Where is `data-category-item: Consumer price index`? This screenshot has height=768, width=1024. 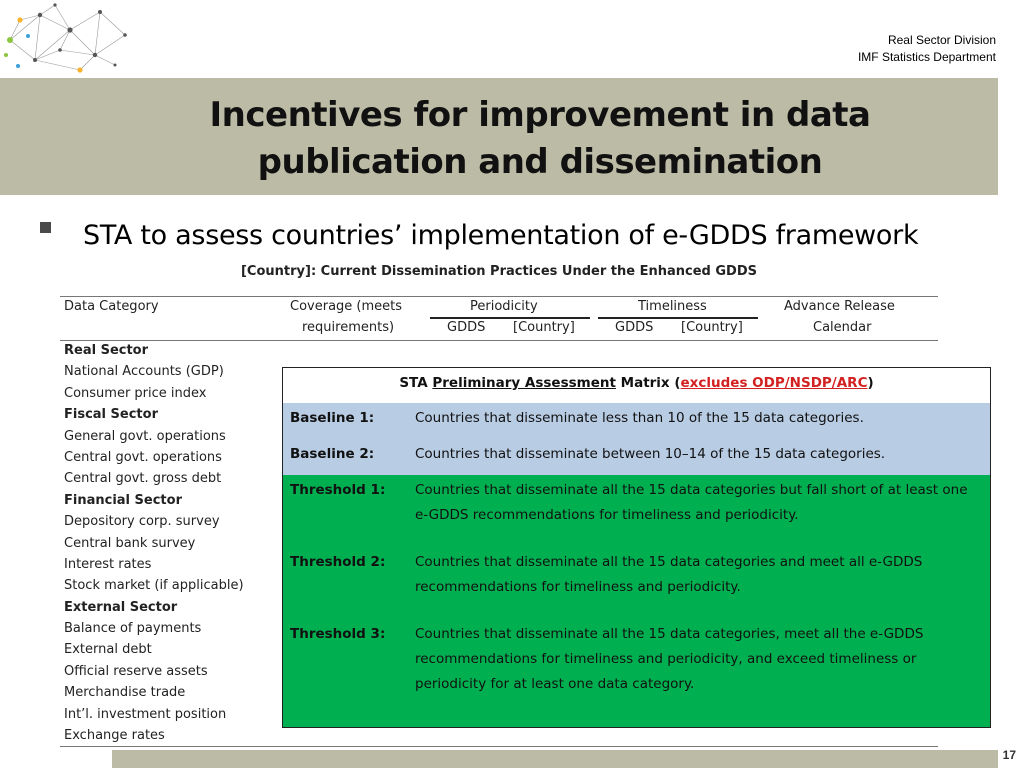
data-category-item: Consumer price index is located at coordinates (135, 393).